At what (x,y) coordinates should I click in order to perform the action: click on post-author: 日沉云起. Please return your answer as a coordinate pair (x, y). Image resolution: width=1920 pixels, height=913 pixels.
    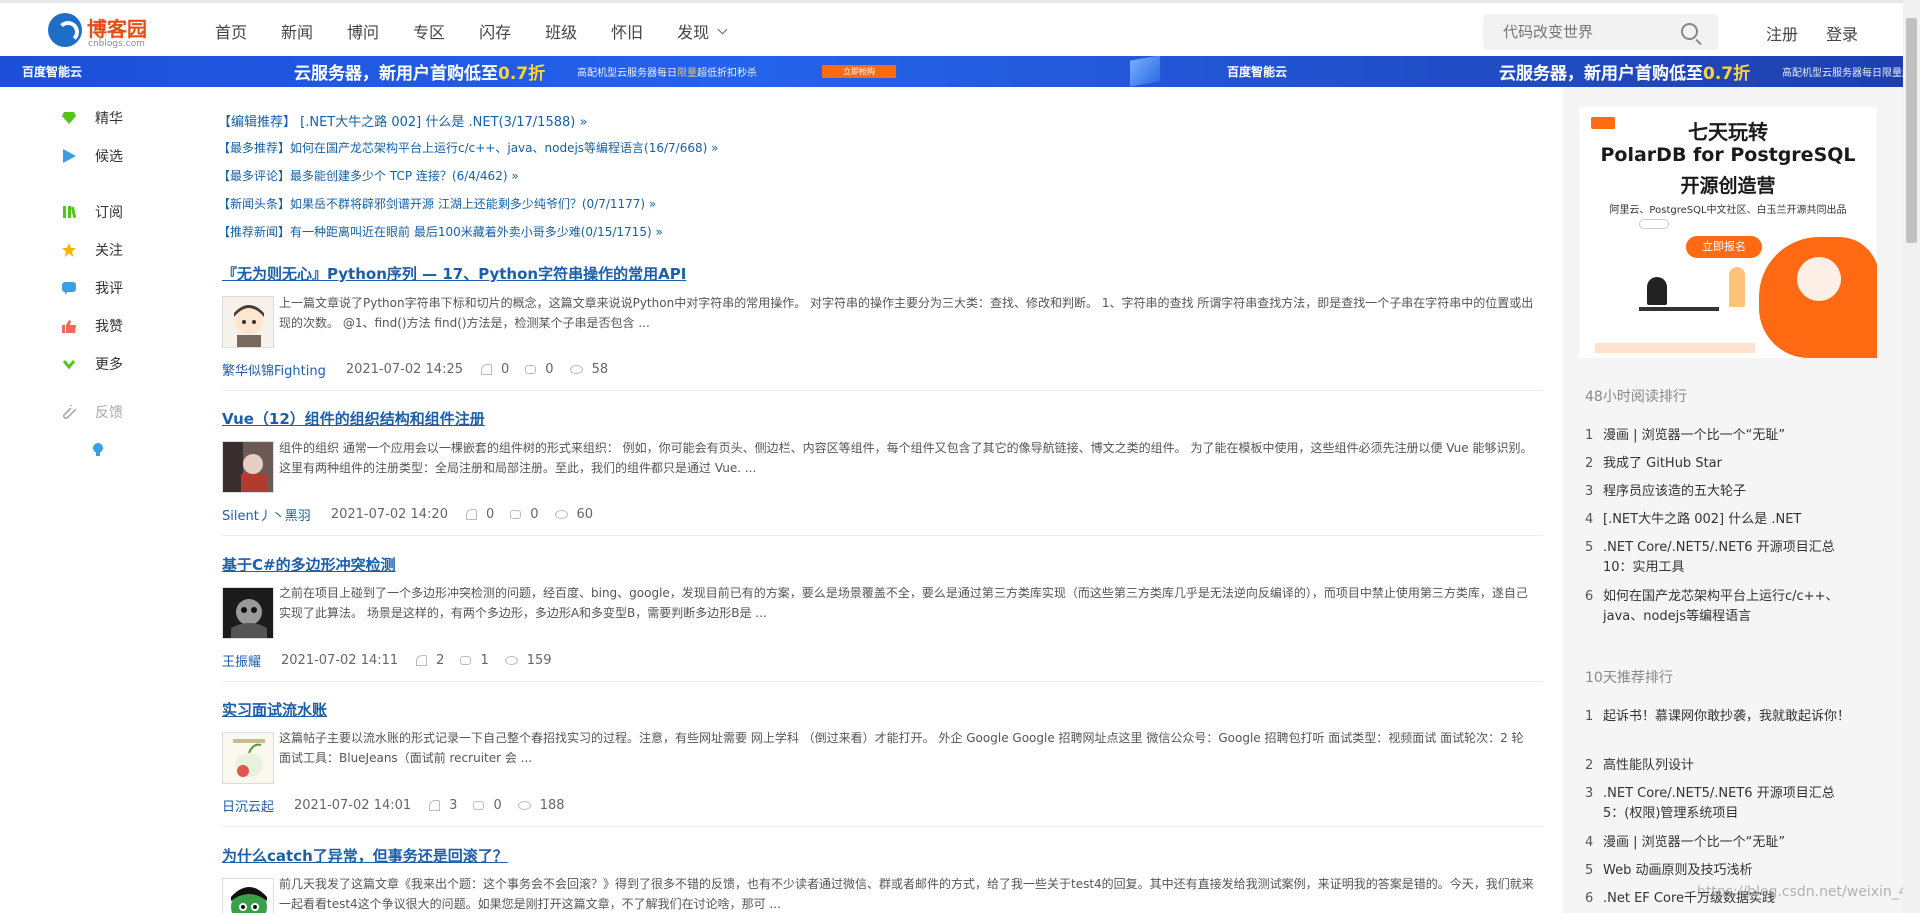
    Looking at the image, I should click on (248, 805).